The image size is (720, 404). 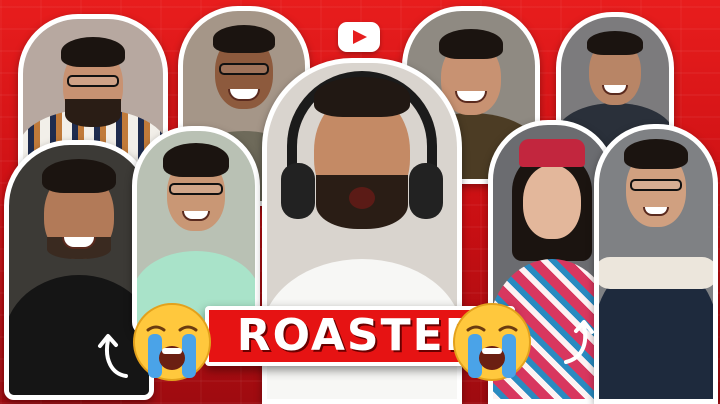 I want to click on banner-title: ROASTED, so click(x=360, y=335).